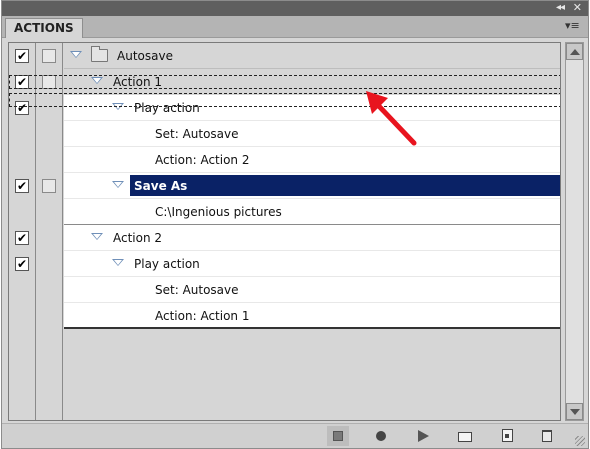 The image size is (590, 449). What do you see at coordinates (218, 212) in the screenshot?
I see `param-label: C:\Ingenious pictures` at bounding box center [218, 212].